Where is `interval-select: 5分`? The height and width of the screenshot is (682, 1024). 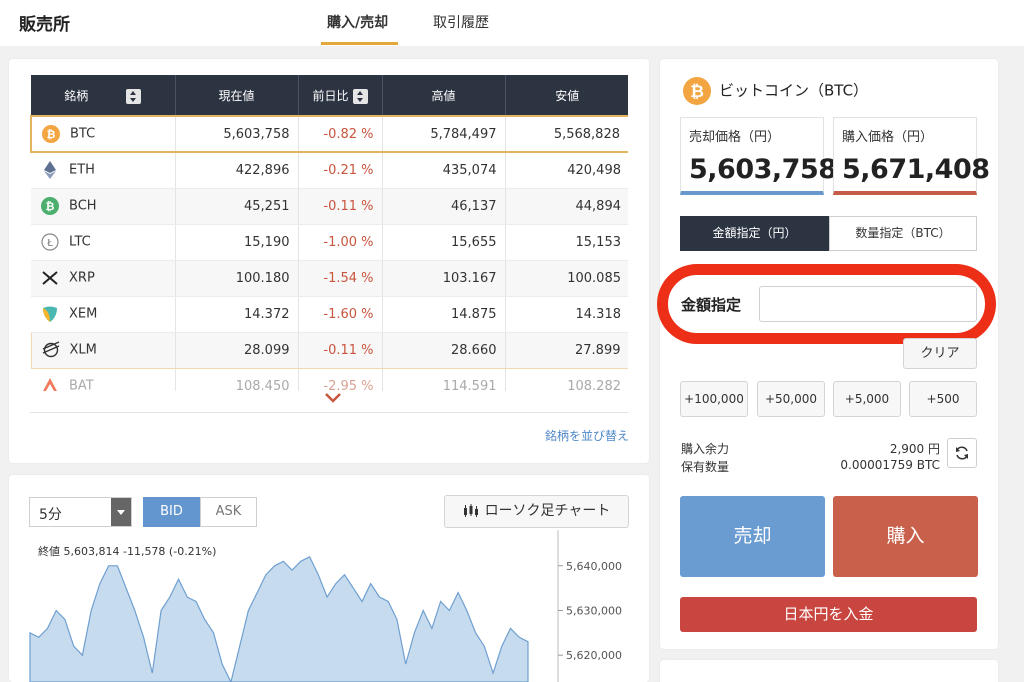
interval-select: 5分 is located at coordinates (80, 512).